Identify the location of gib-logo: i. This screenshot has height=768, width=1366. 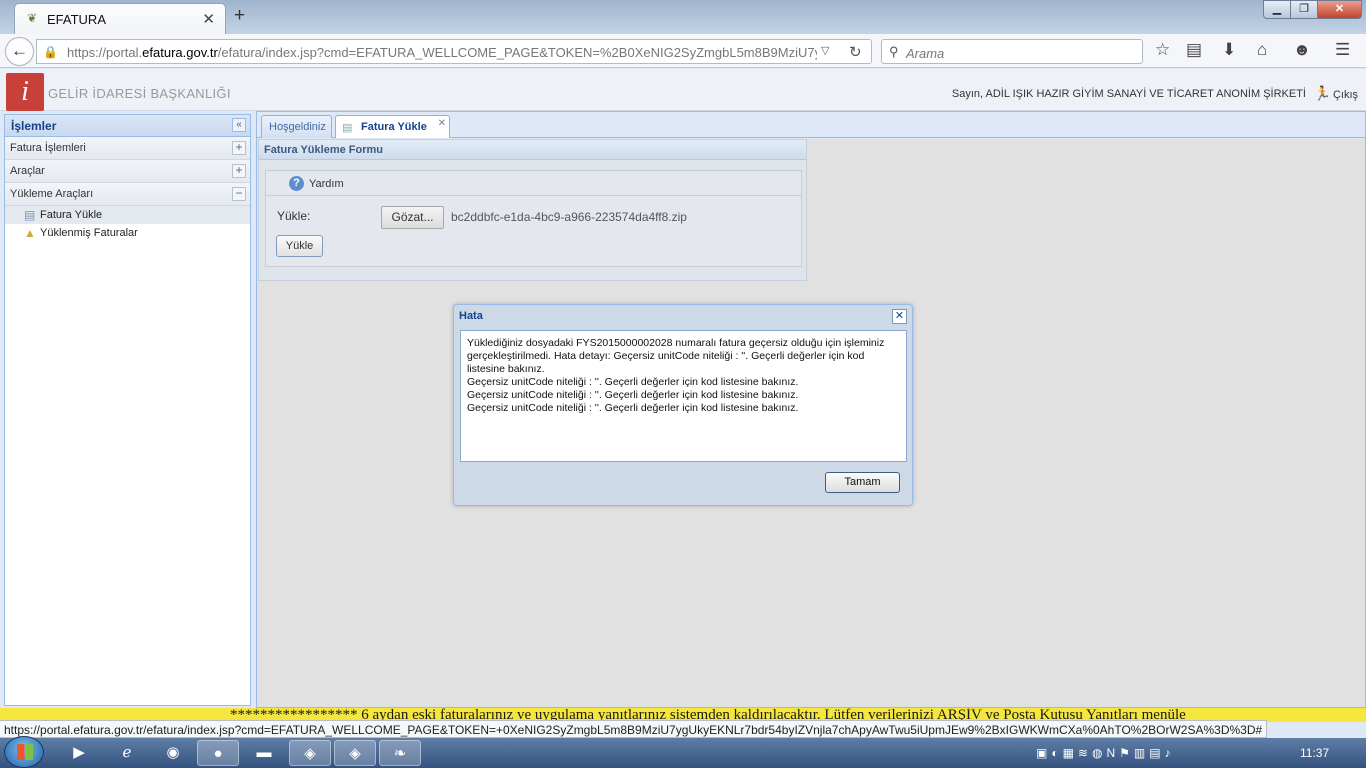
(25, 92).